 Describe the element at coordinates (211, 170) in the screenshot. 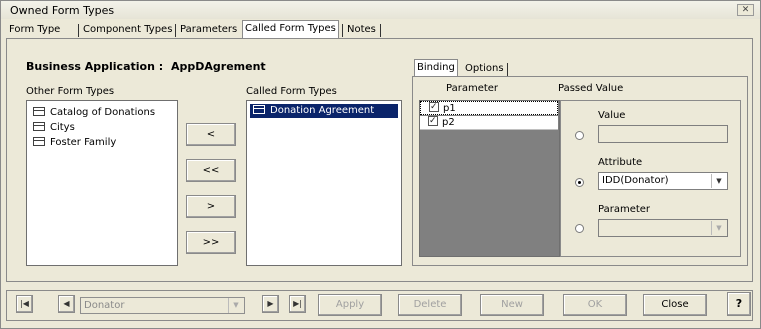

I see `move-all-left-button: <<` at that location.